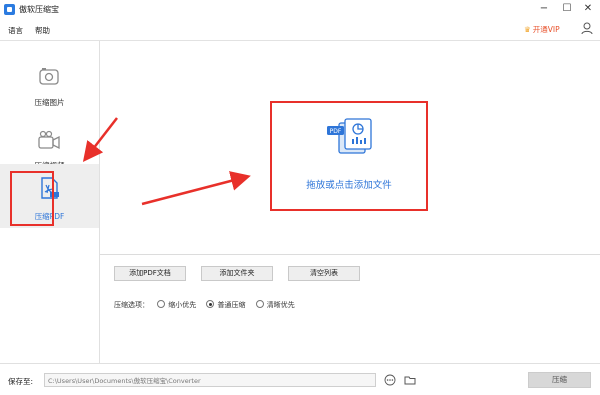 The height and width of the screenshot is (395, 600). Describe the element at coordinates (527, 29) in the screenshot. I see `crown-icon: ♛` at that location.